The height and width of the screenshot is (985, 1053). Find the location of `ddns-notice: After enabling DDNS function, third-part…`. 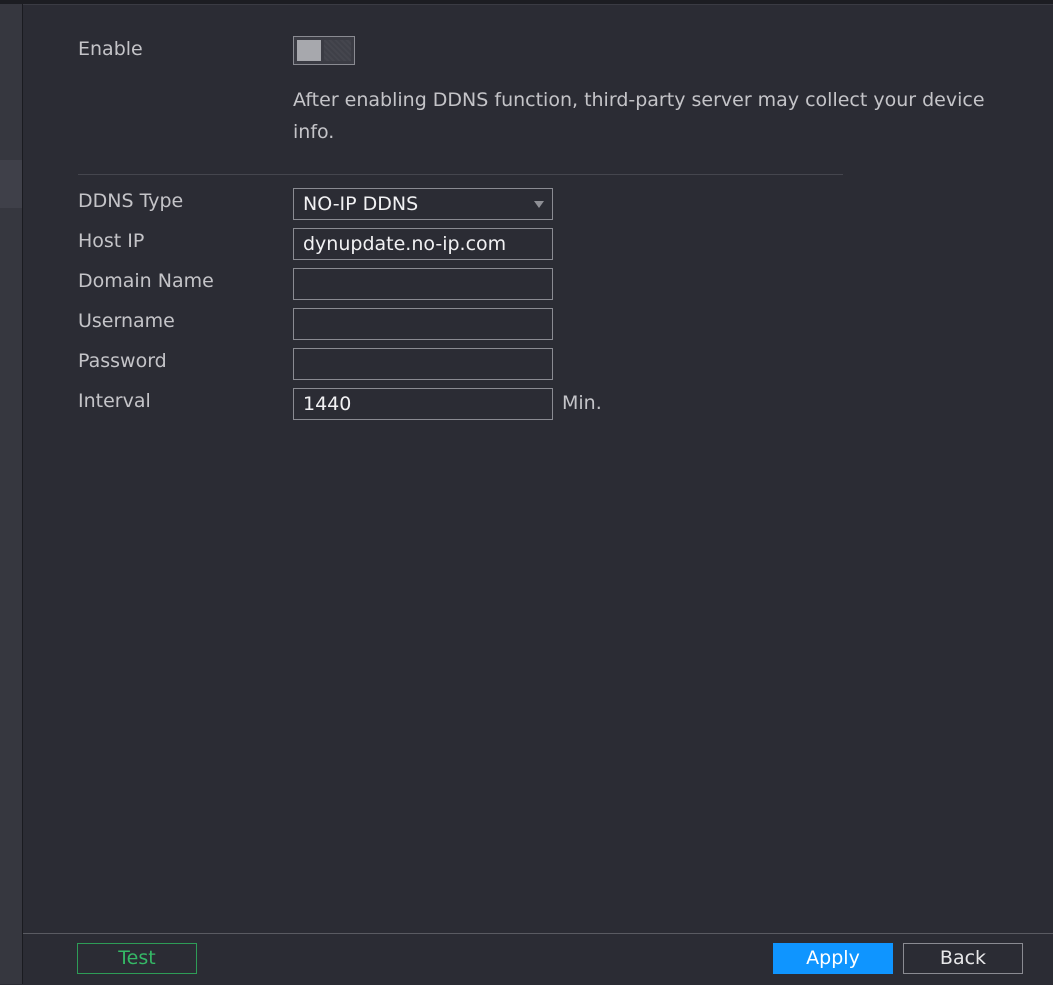

ddns-notice: After enabling DDNS function, third-part… is located at coordinates (639, 116).